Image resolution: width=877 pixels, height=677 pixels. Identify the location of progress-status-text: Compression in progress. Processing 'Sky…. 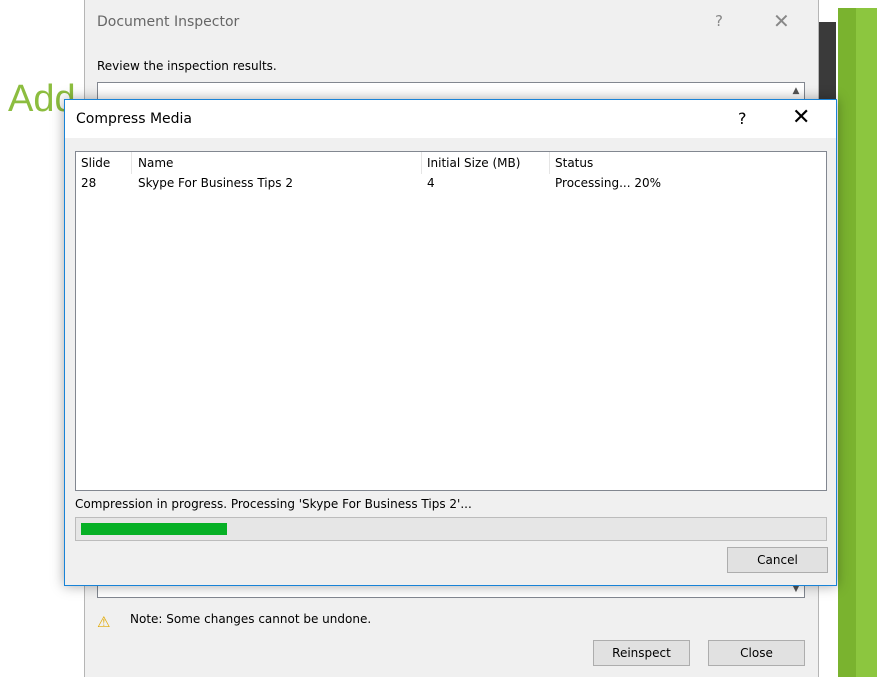
(273, 504).